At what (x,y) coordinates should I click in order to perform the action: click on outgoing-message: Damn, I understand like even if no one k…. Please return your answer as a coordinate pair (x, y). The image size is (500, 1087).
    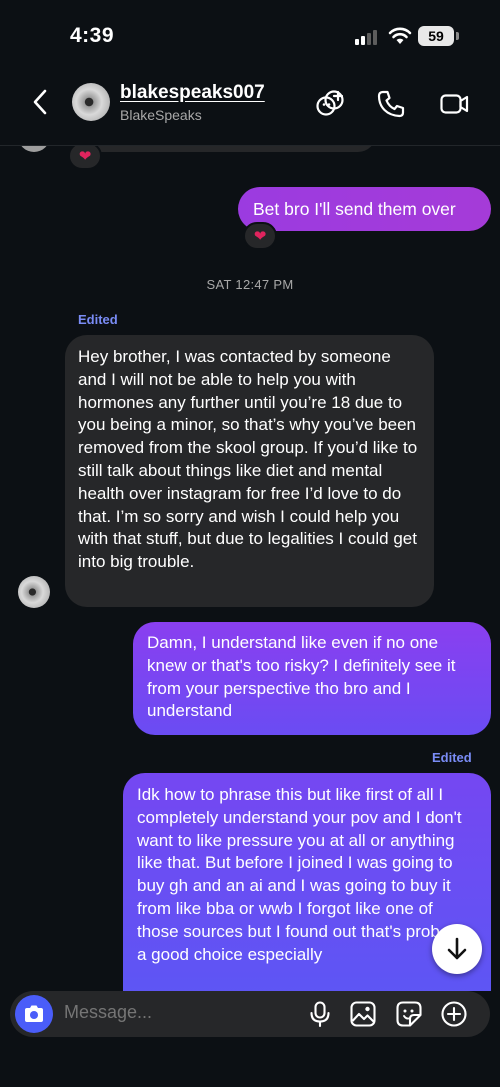
    Looking at the image, I should click on (312, 678).